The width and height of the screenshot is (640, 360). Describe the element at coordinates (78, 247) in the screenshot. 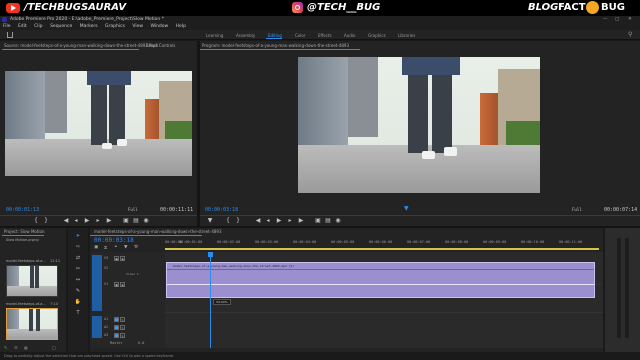

I see `track-select-tool-icon: ⇨` at that location.